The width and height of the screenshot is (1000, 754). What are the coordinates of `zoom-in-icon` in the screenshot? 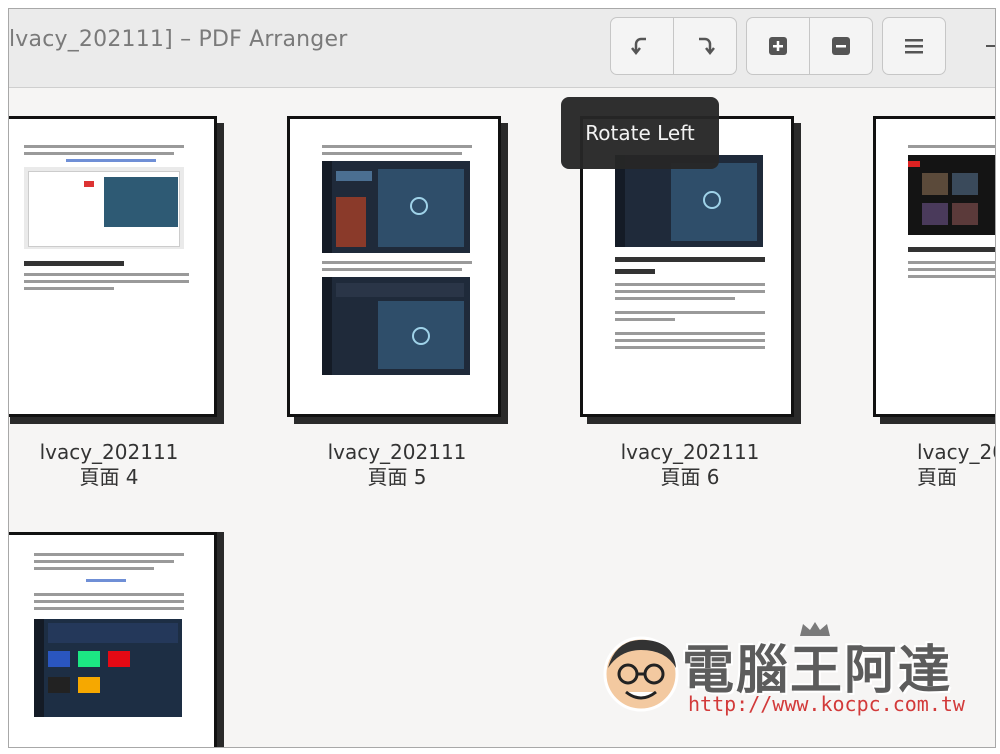 It's located at (778, 46).